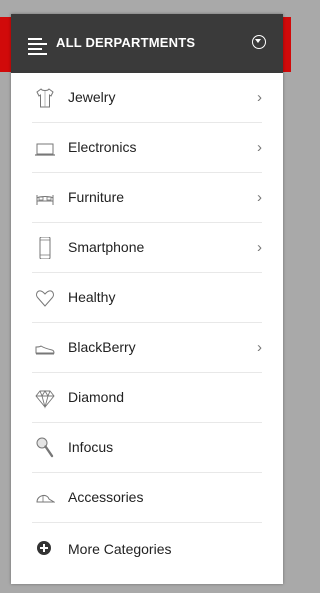 The height and width of the screenshot is (593, 320). Describe the element at coordinates (45, 200) in the screenshot. I see `bed-icon` at that location.